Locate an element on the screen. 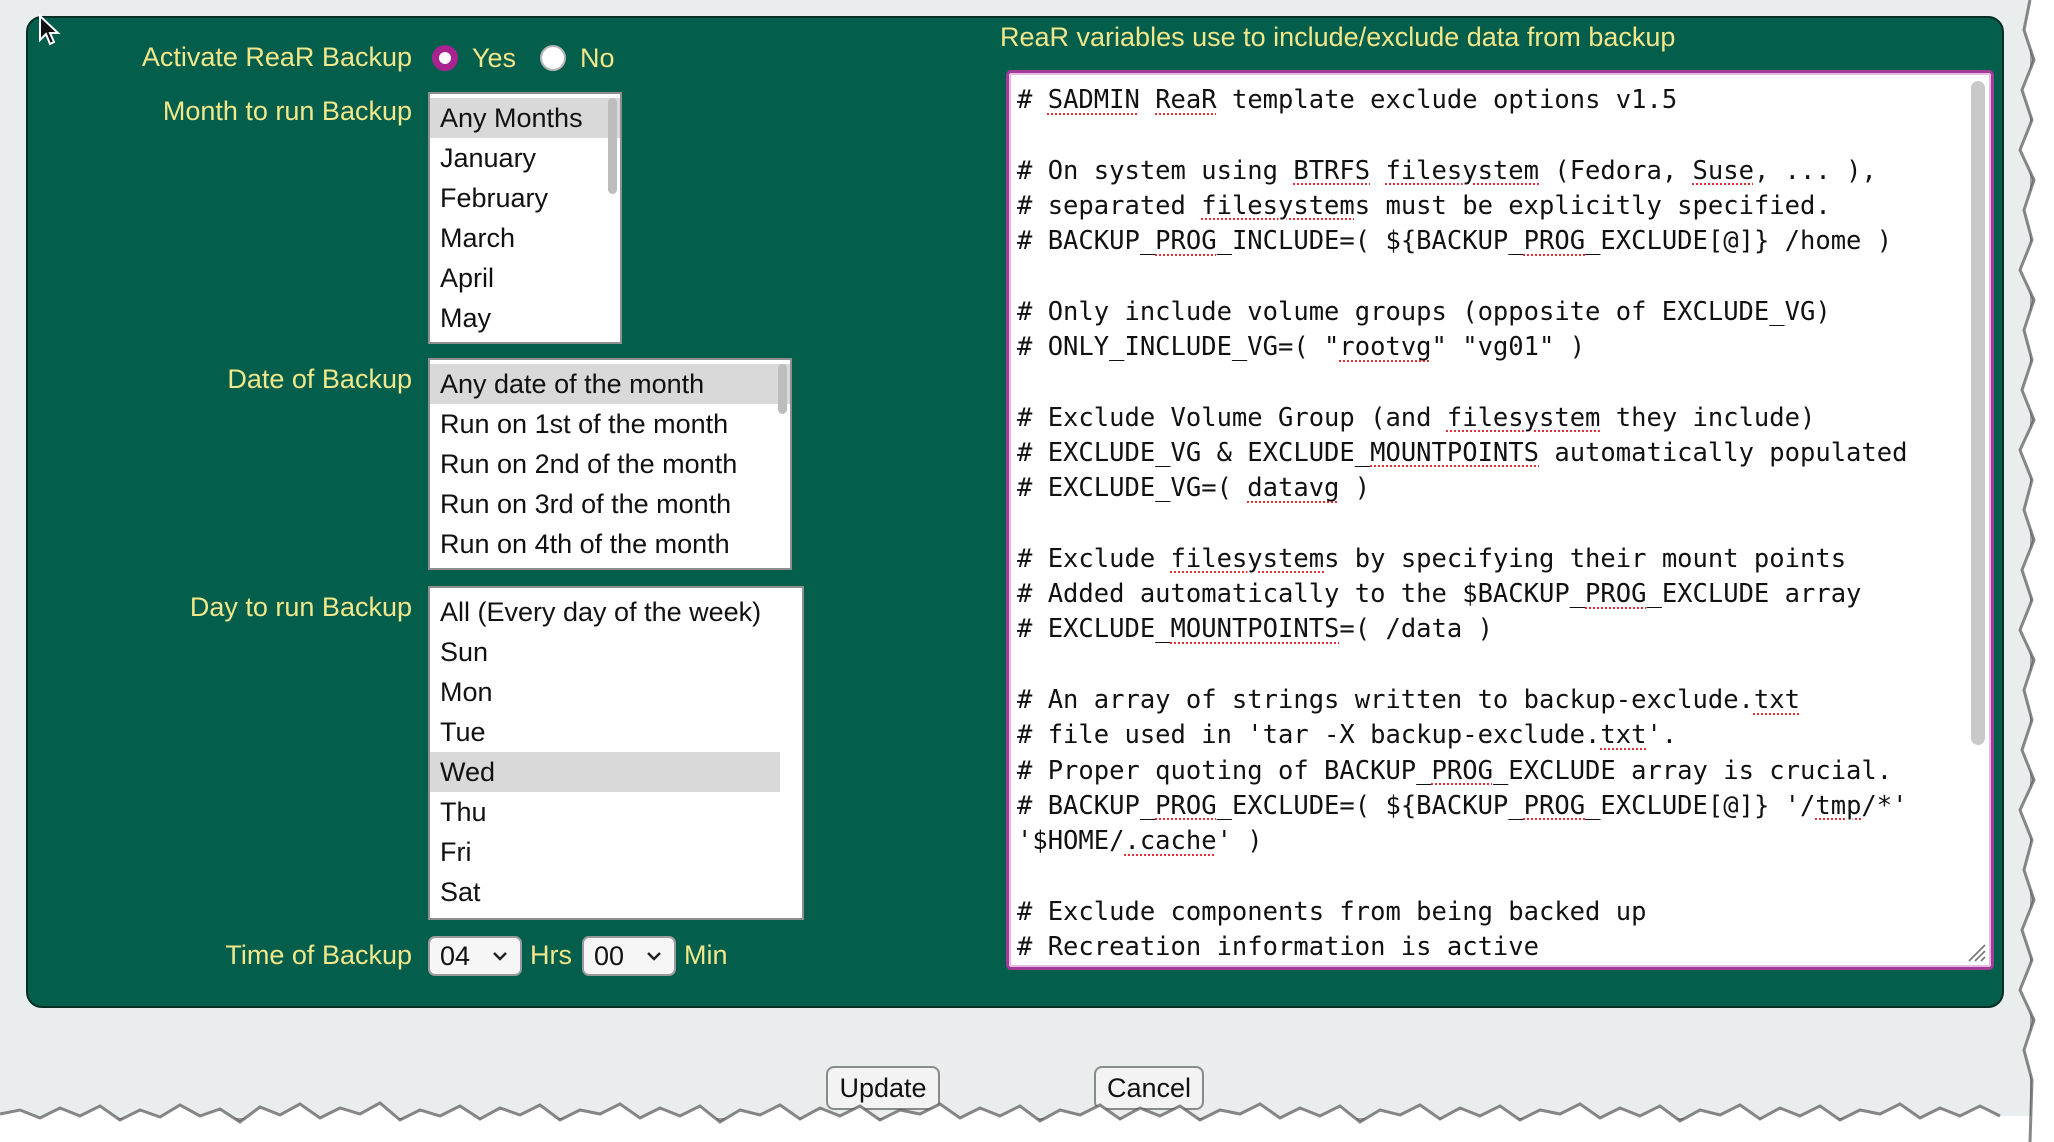 The height and width of the screenshot is (1142, 2054). month-option: February is located at coordinates (525, 198).